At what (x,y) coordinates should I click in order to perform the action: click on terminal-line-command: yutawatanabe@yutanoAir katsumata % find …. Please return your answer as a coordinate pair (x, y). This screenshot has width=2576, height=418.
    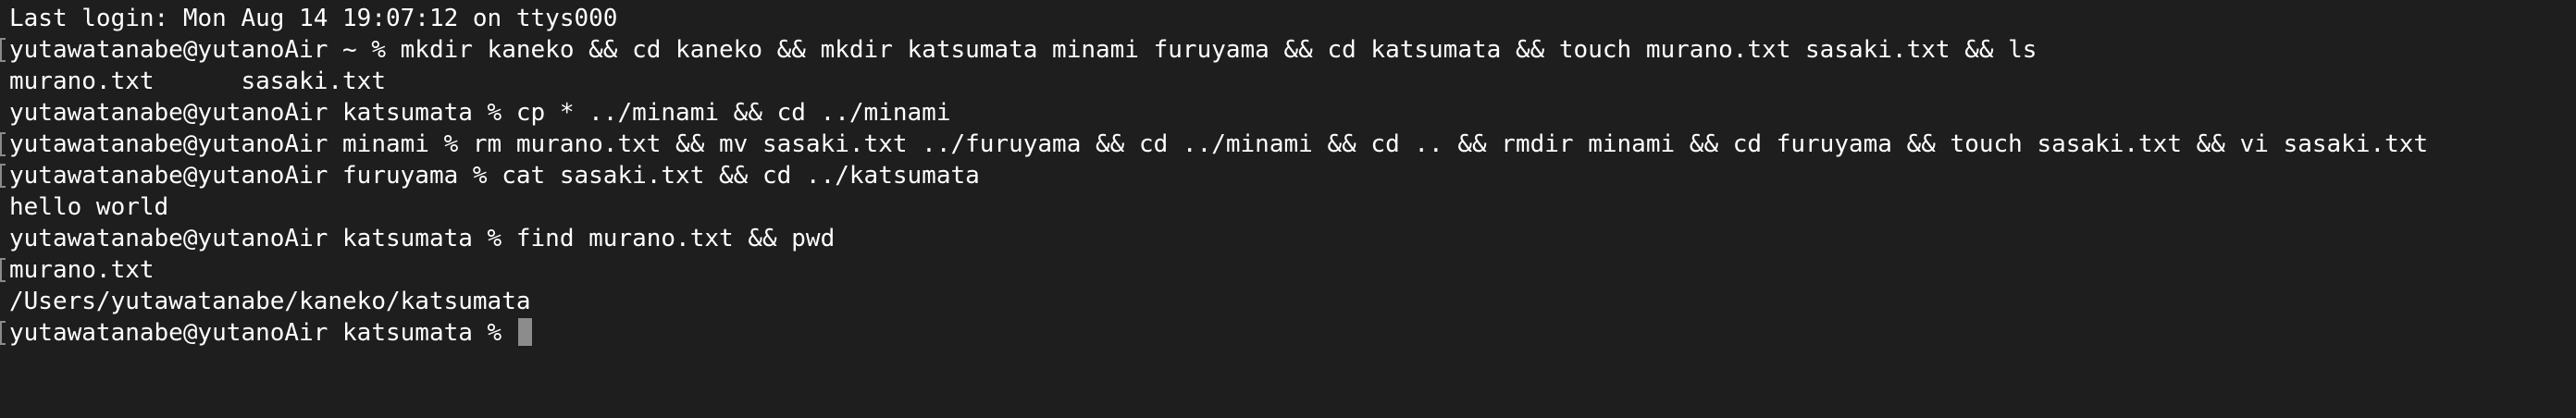
    Looking at the image, I should click on (423, 239).